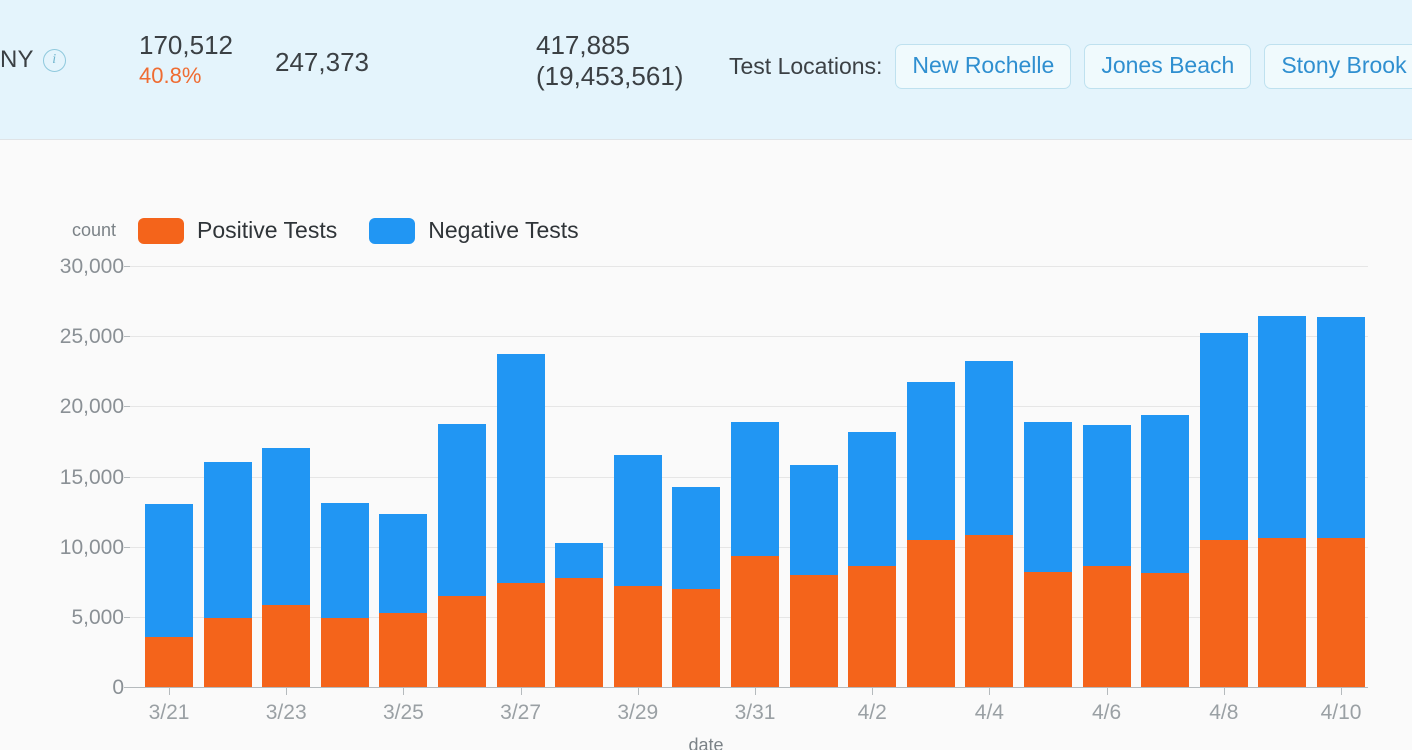 Image resolution: width=1412 pixels, height=750 pixels. I want to click on metric-total-value: 417,885, so click(583, 45).